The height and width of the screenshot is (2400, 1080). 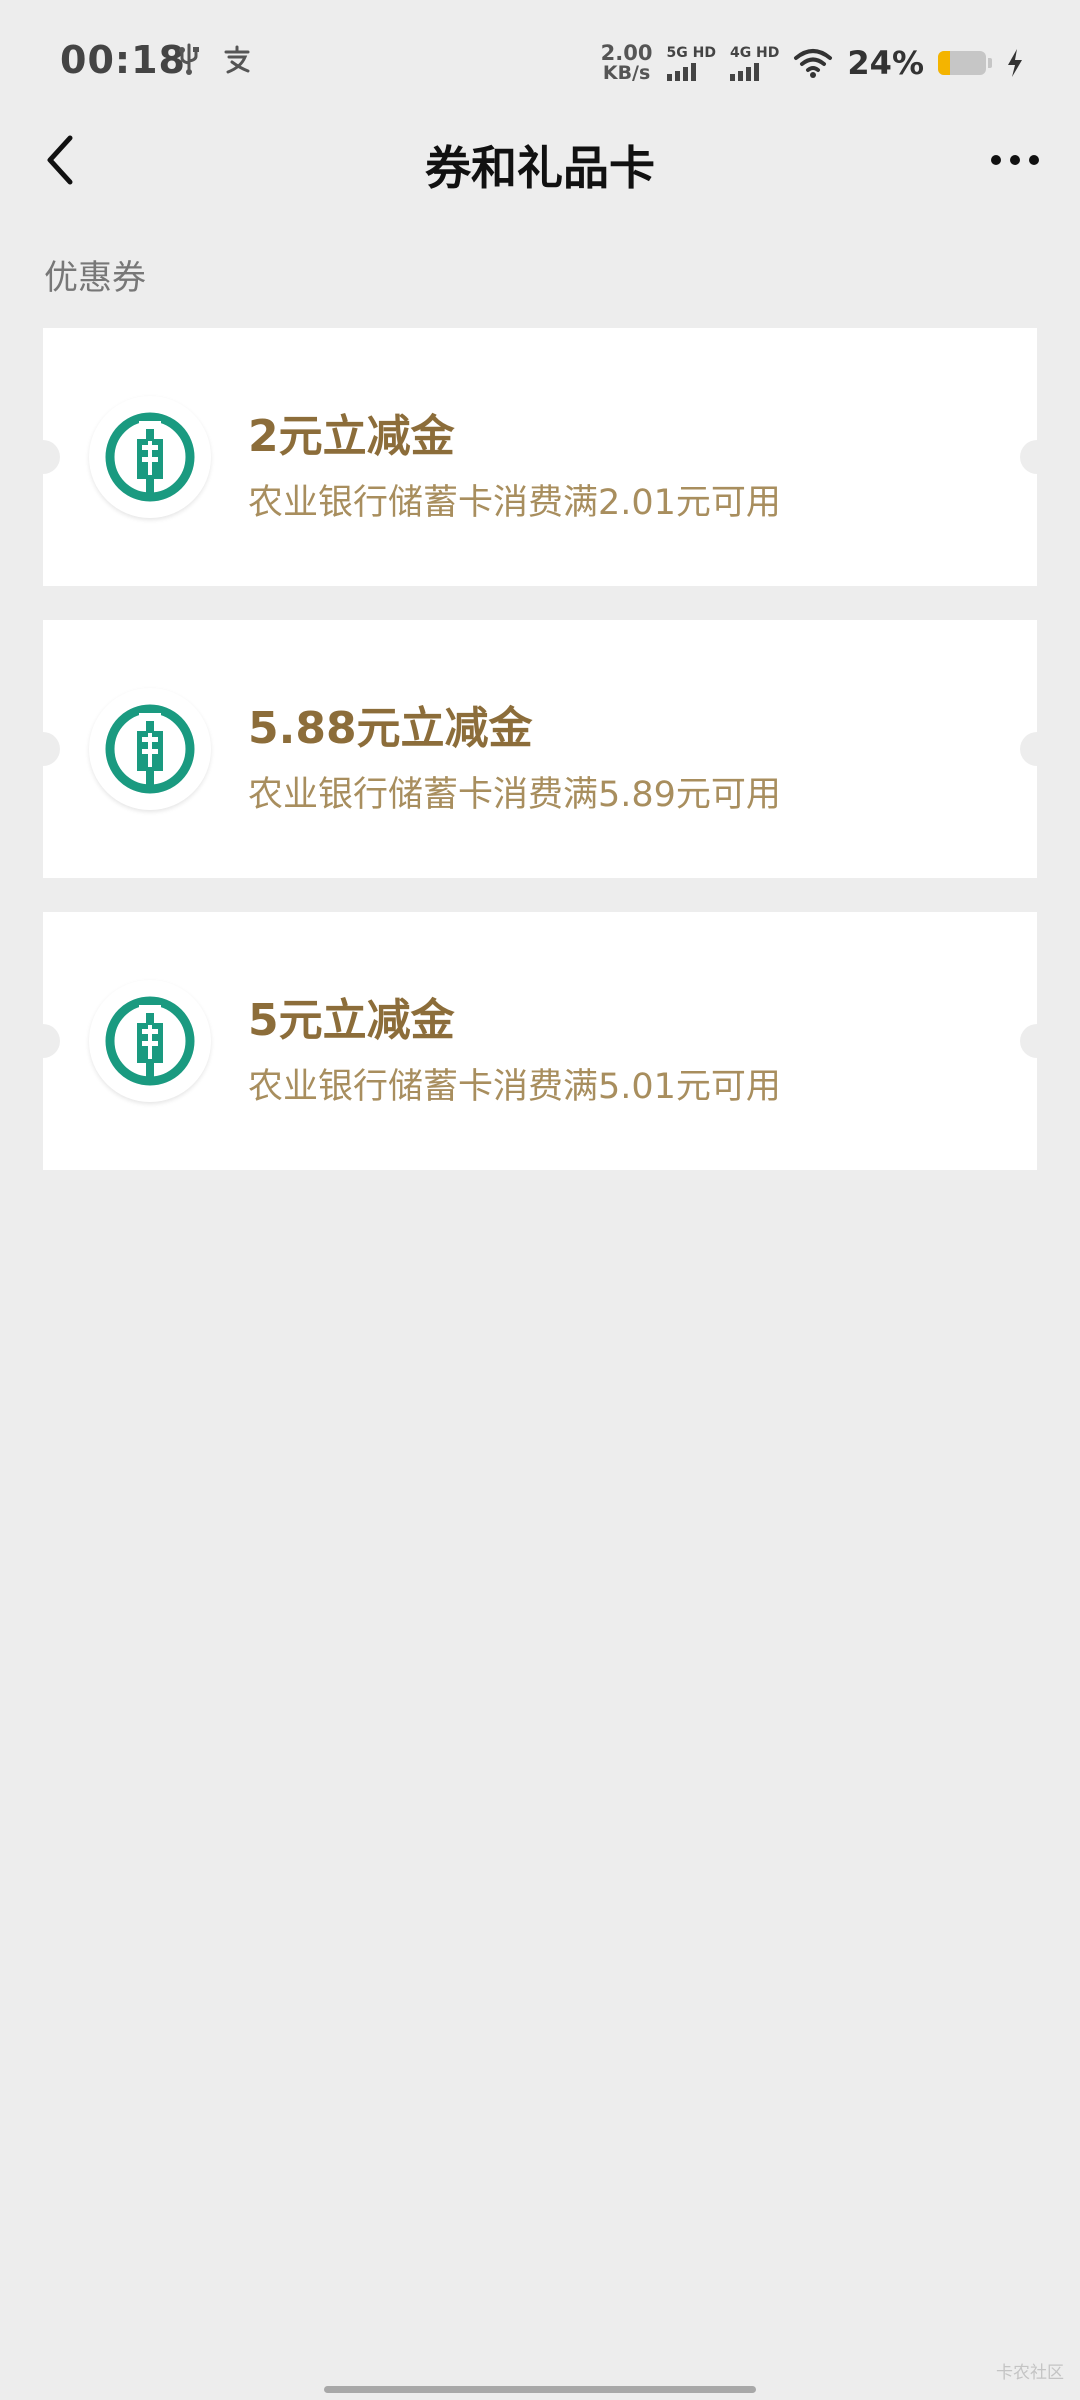 What do you see at coordinates (351, 1020) in the screenshot?
I see `coupon-title: 5元立减金` at bounding box center [351, 1020].